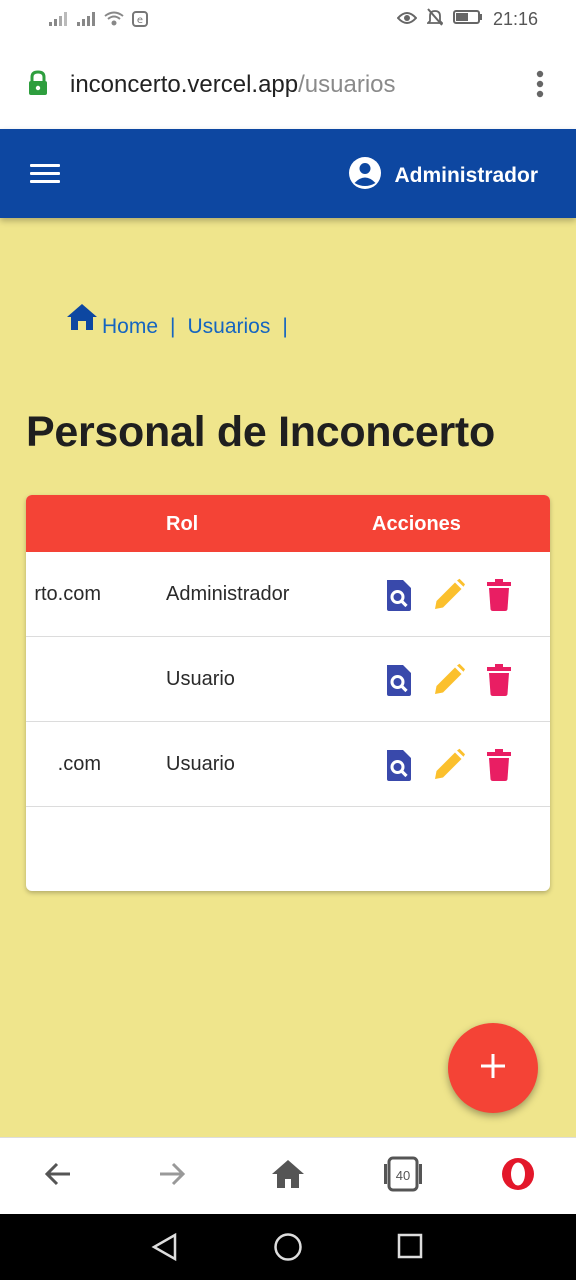 Image resolution: width=576 pixels, height=1280 pixels. I want to click on url-path: /usuarios, so click(347, 84).